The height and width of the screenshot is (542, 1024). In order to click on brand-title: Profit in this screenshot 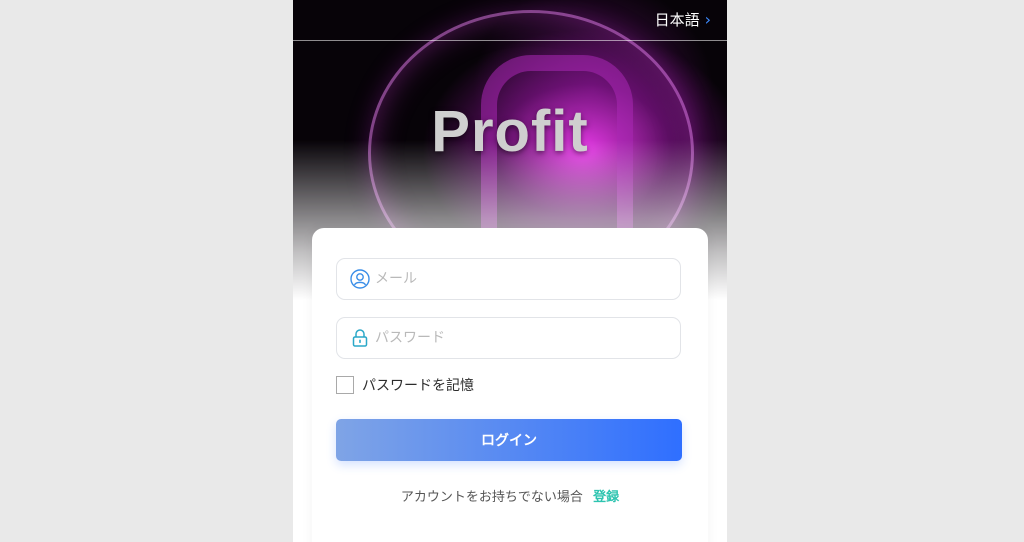, I will do `click(510, 131)`.